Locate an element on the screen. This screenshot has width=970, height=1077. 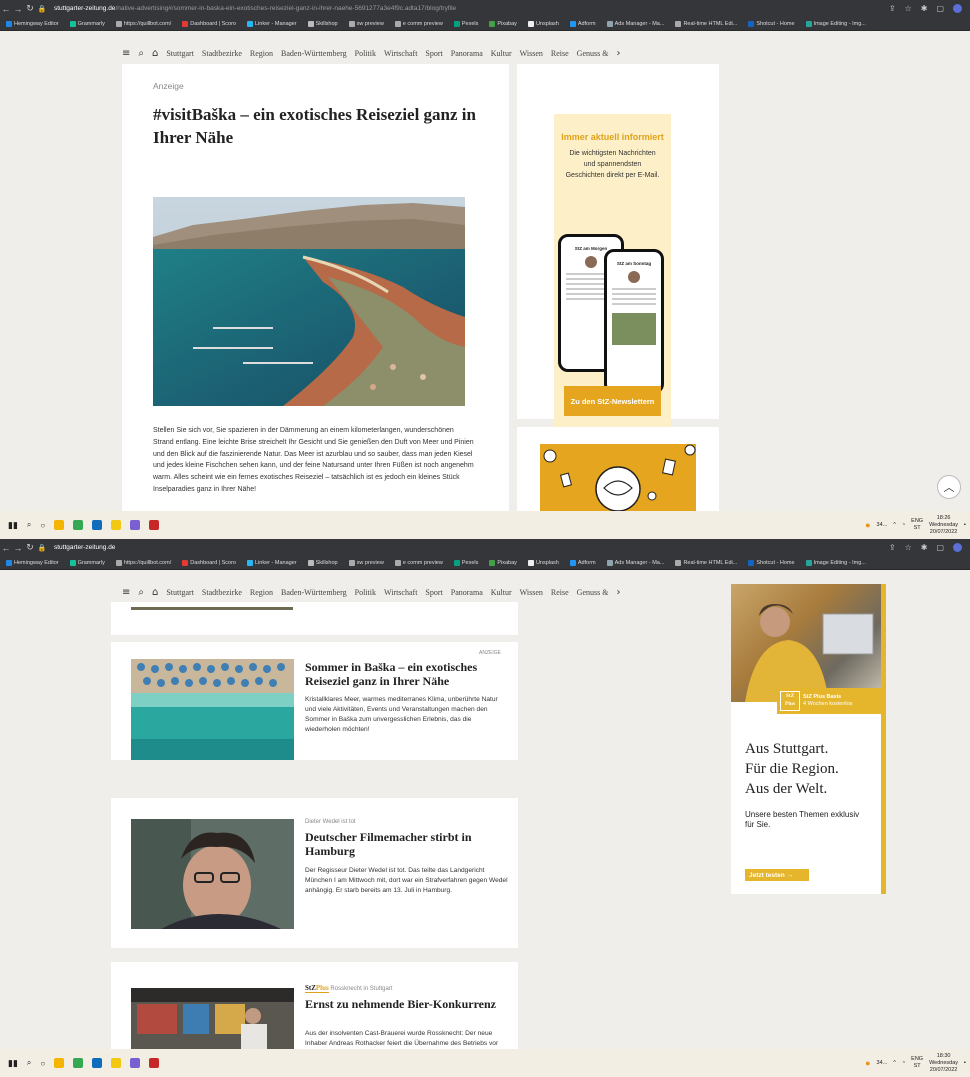
nav-link: Panorama is located at coordinates (467, 592).